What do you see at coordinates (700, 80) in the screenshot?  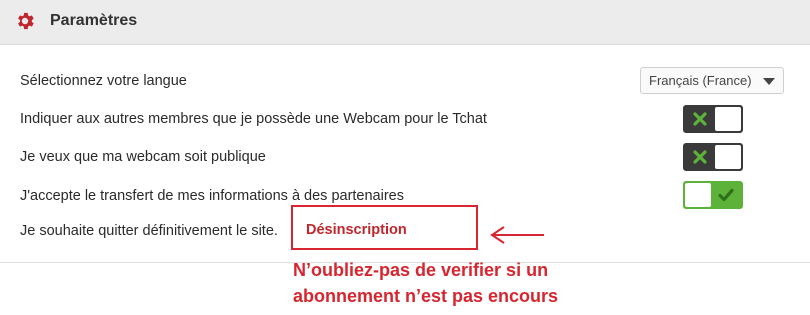 I see `language-select-value: Français (France)` at bounding box center [700, 80].